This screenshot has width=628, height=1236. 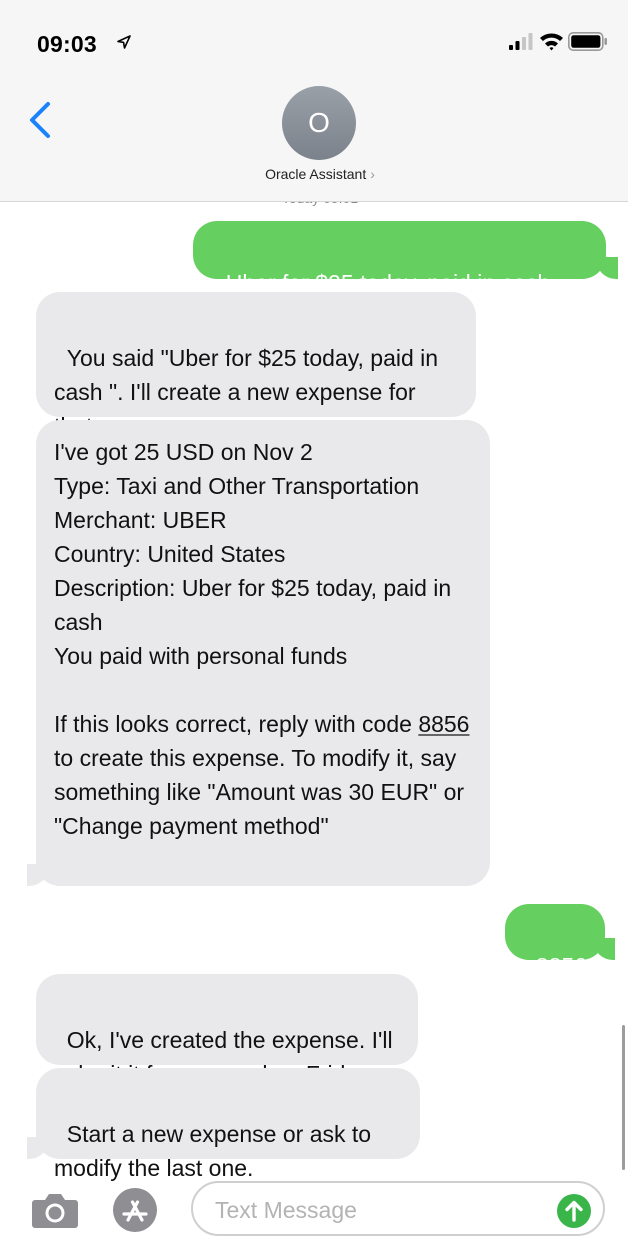 What do you see at coordinates (587, 41) in the screenshot?
I see `battery-icon` at bounding box center [587, 41].